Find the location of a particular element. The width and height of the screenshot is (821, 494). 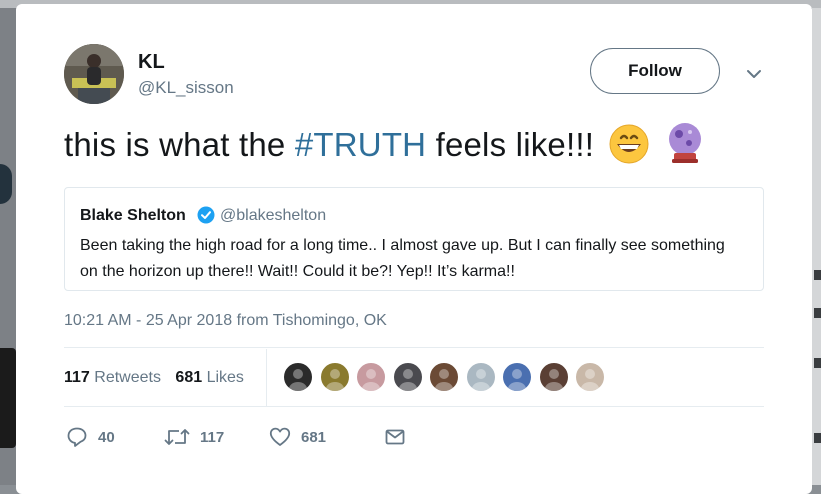

retweet-button: 117 is located at coordinates (194, 437).